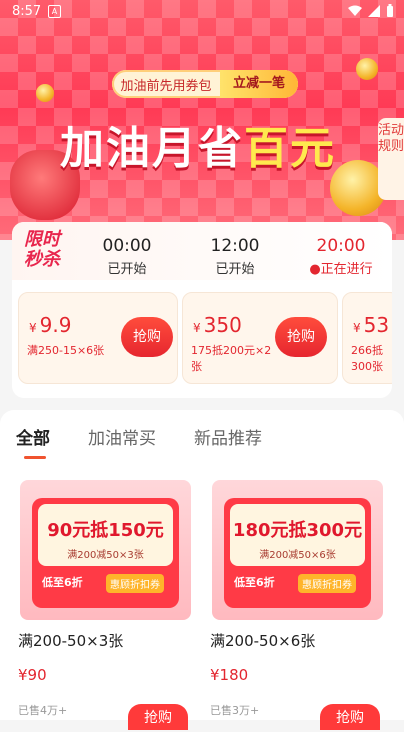  Describe the element at coordinates (228, 436) in the screenshot. I see `tab-new: 新品推荐` at that location.